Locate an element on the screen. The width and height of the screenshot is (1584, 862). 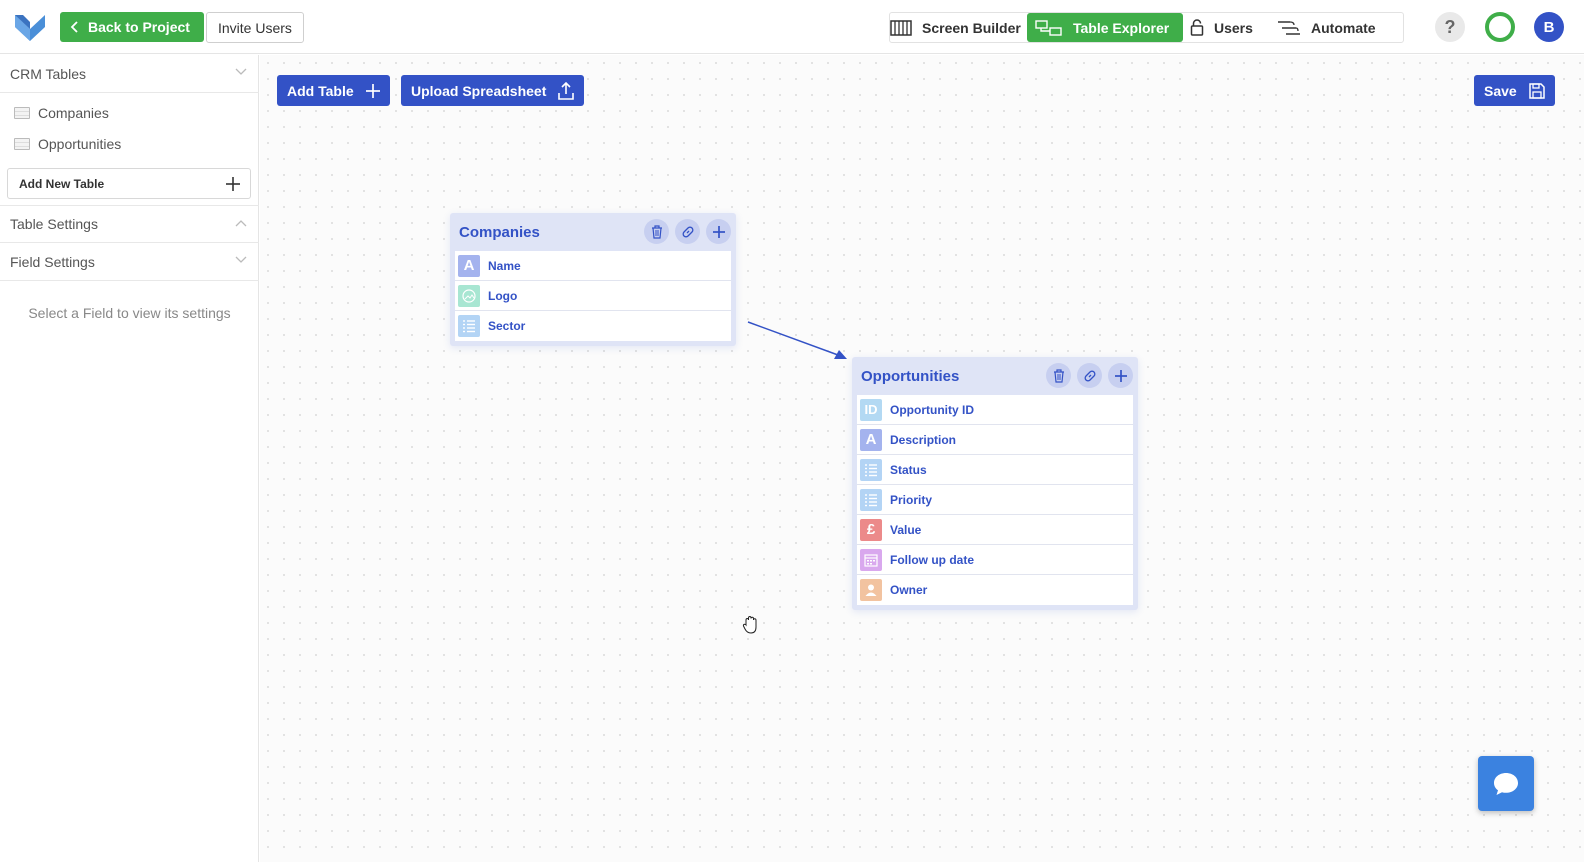
back-to-project-button: Back to Project is located at coordinates (132, 27).